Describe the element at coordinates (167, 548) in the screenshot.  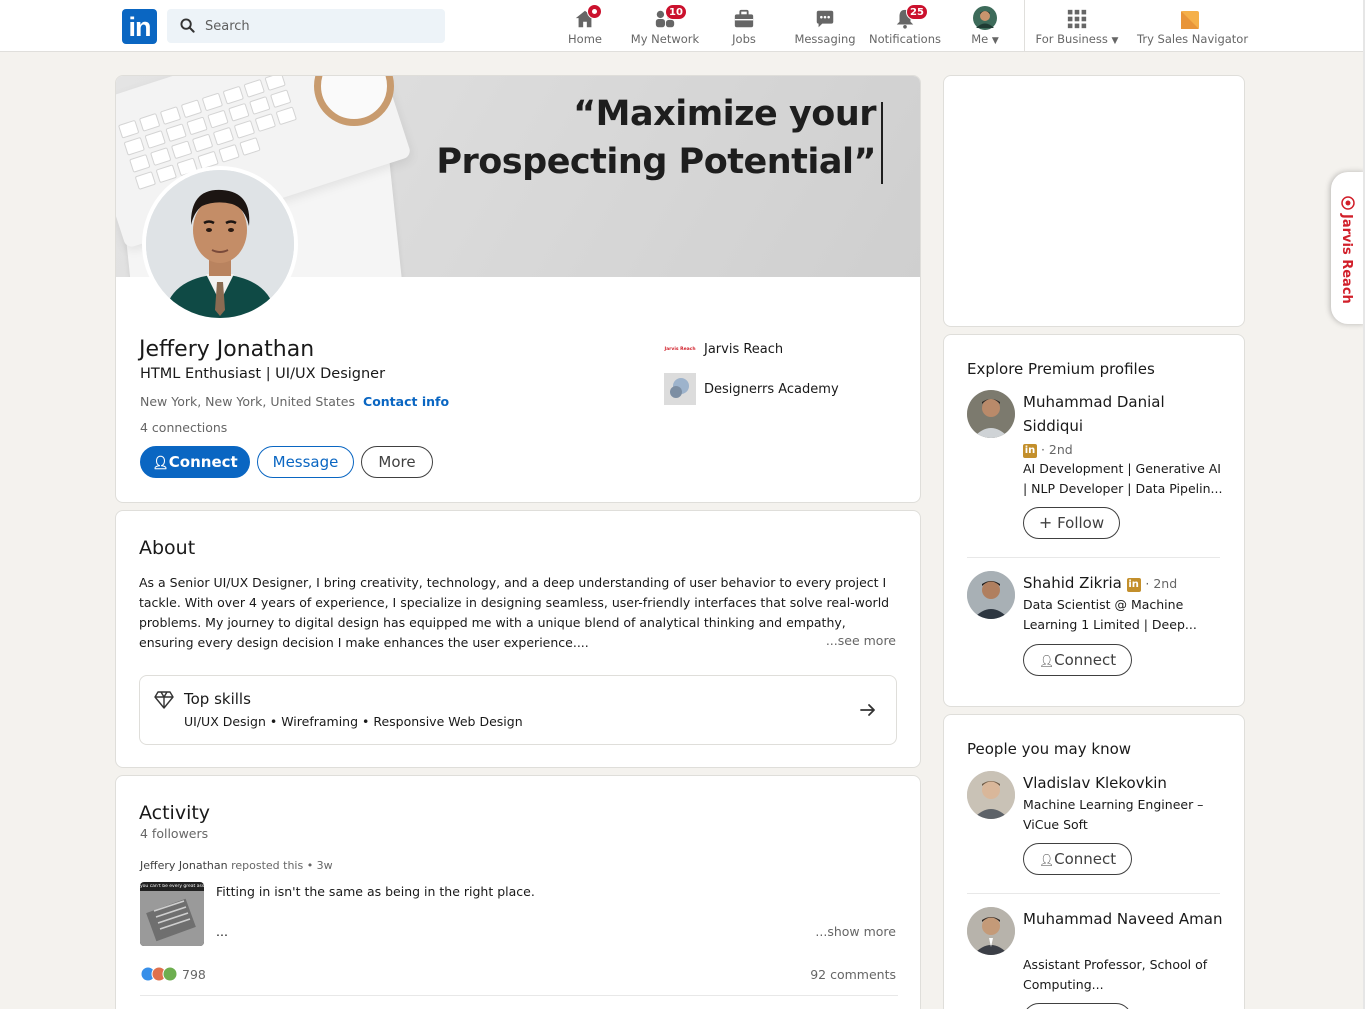
I see `about-title: About` at that location.